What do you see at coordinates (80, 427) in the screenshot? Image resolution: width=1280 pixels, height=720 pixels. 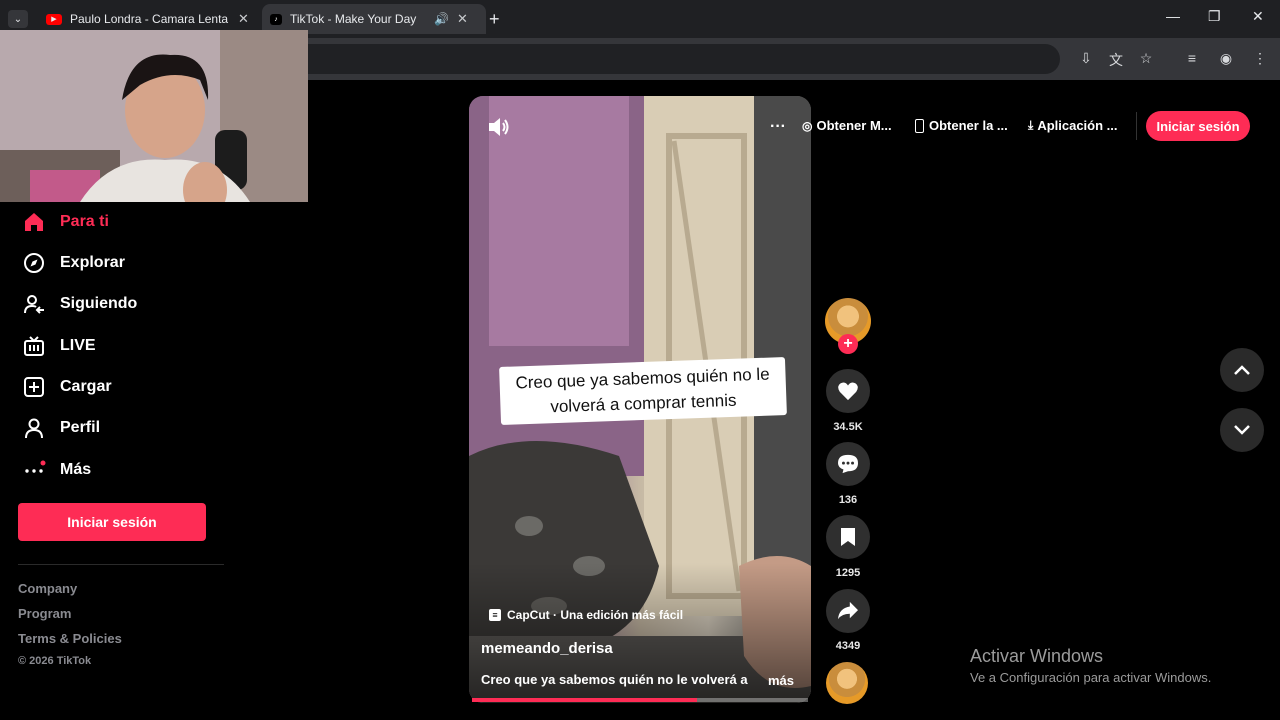 I see `sidebar-item-label: Perfil` at bounding box center [80, 427].